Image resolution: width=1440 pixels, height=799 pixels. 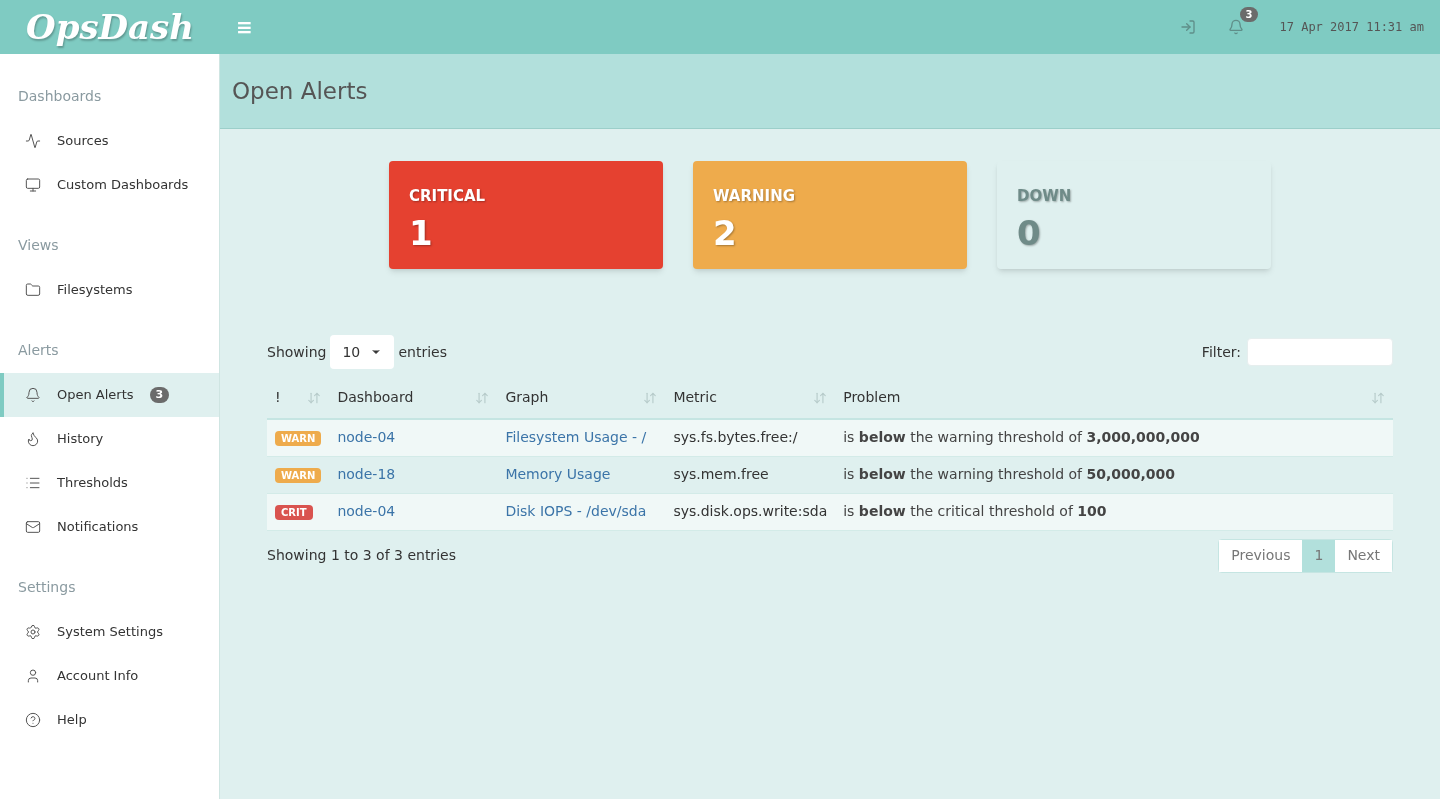 I want to click on dashboard-link: node-18, so click(x=366, y=474).